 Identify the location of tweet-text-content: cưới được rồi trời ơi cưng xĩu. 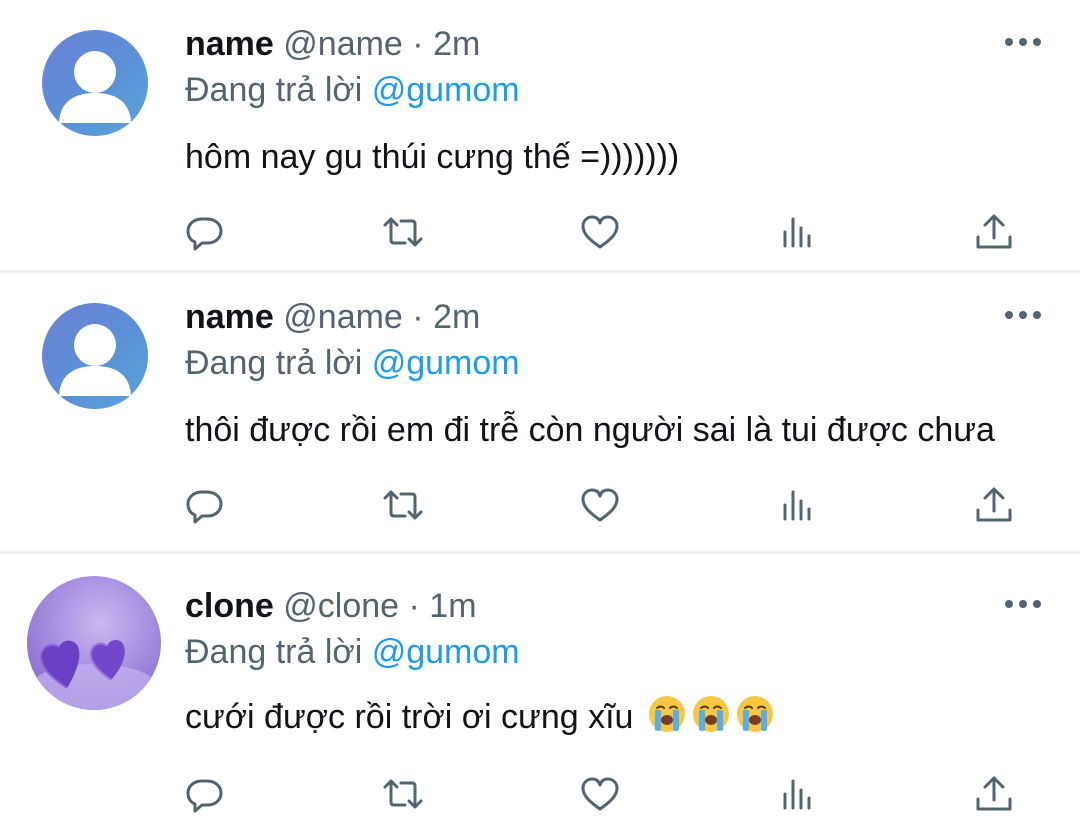
(409, 717).